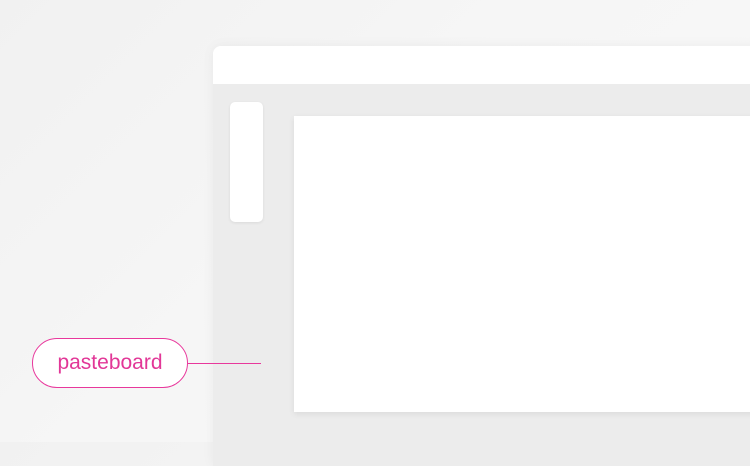 This screenshot has height=466, width=750. I want to click on toolbar-panel, so click(246, 162).